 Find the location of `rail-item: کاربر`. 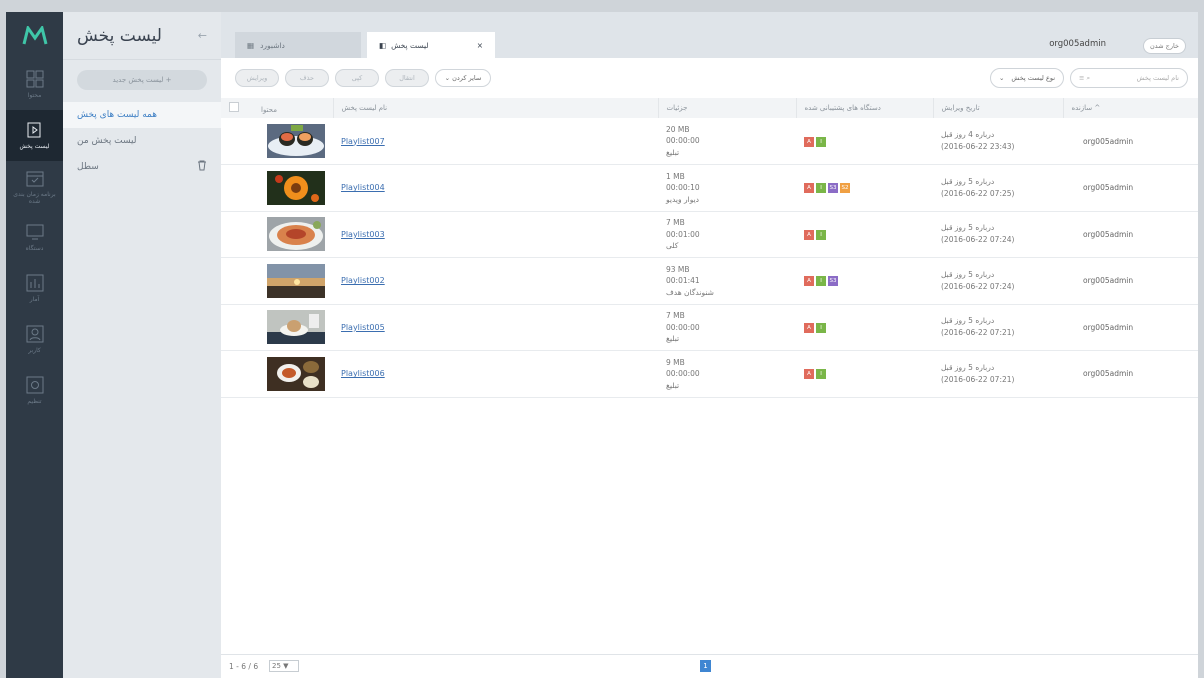

rail-item: کاربر is located at coordinates (34, 339).